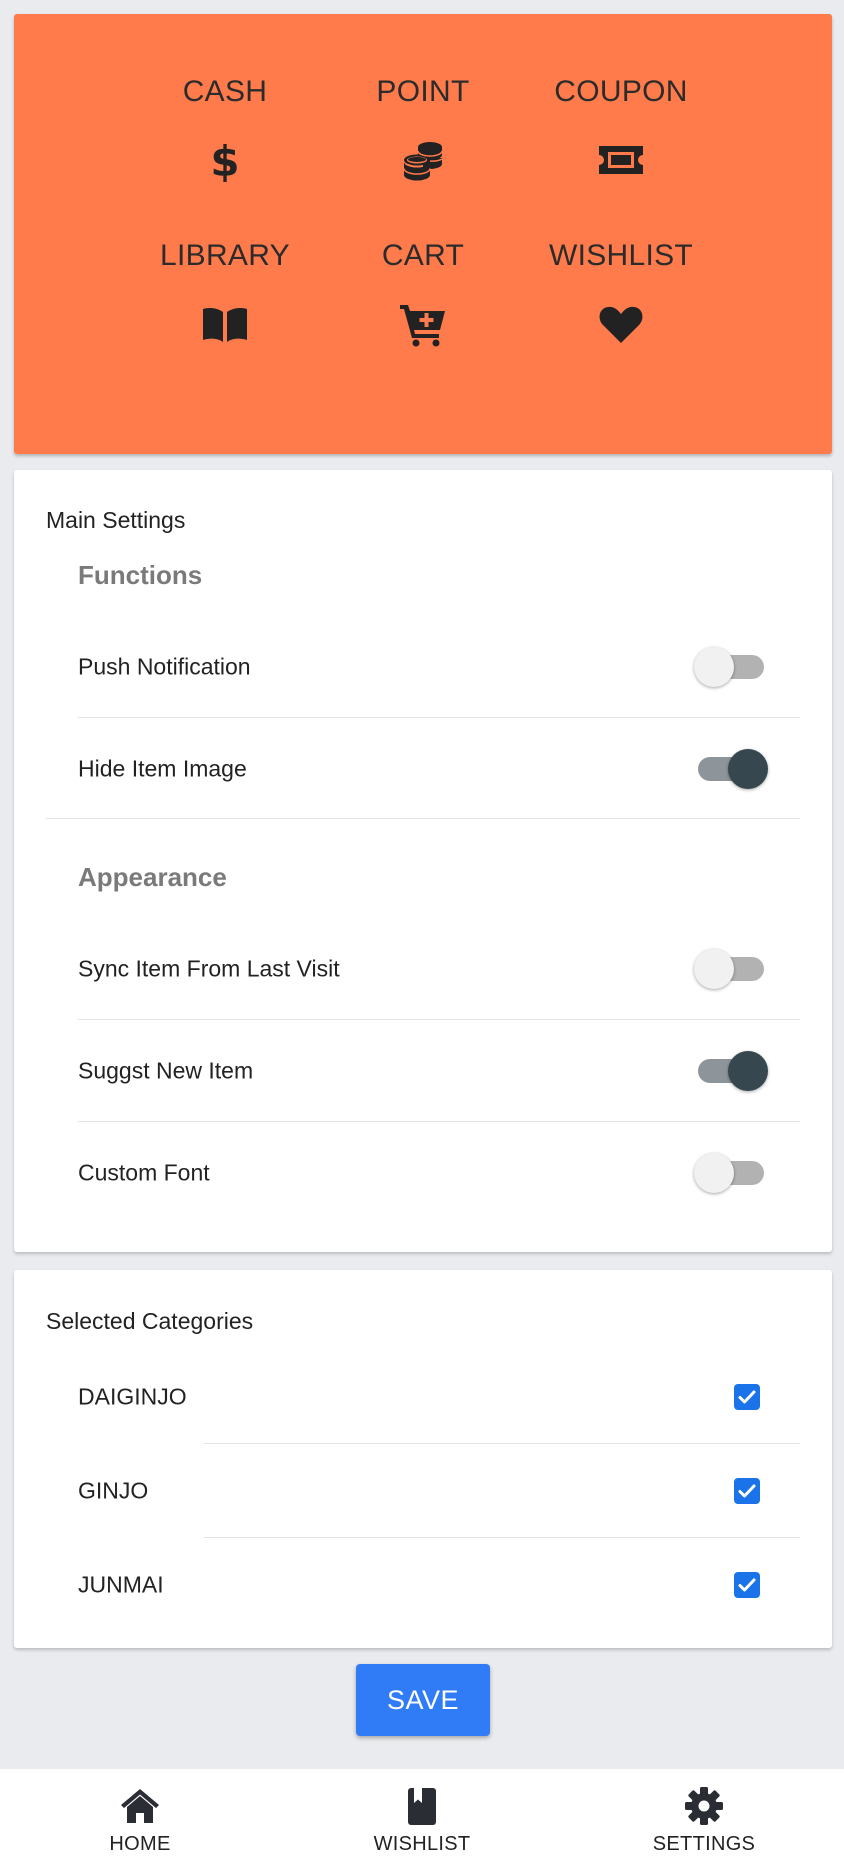 The image size is (844, 1862). Describe the element at coordinates (422, 1806) in the screenshot. I see `bookmark-book-icon` at that location.